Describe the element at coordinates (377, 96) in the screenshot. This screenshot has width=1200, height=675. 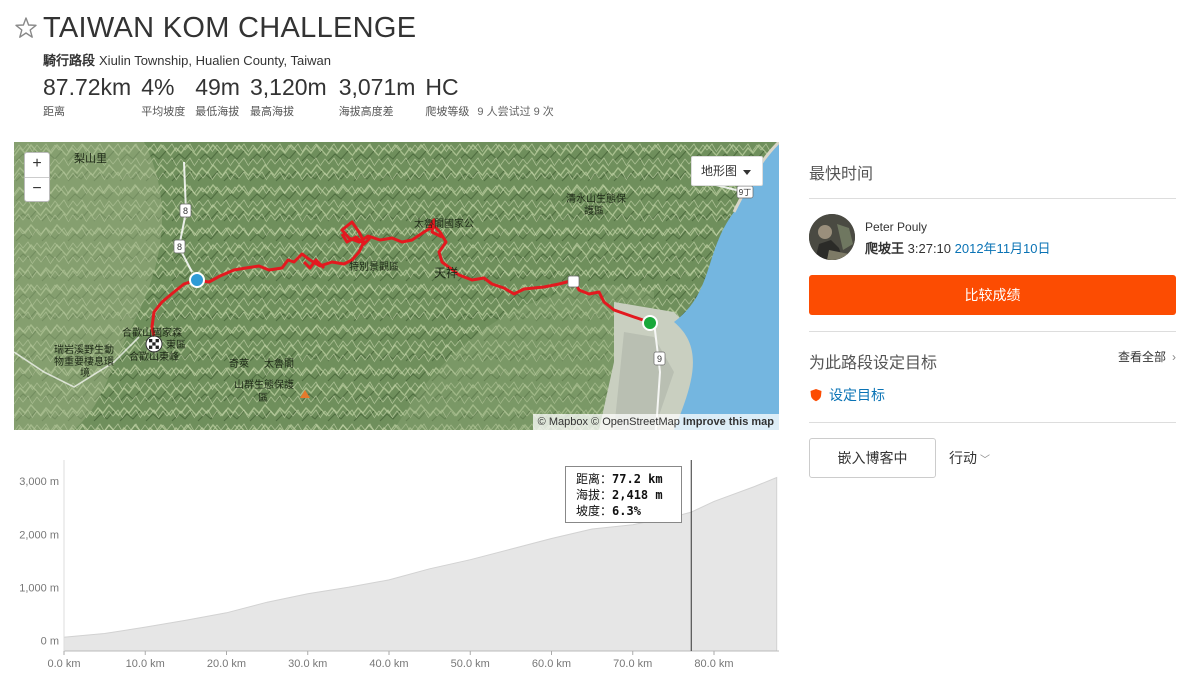
I see `stat-elev-difference: 3,071m 海拔高度差` at that location.